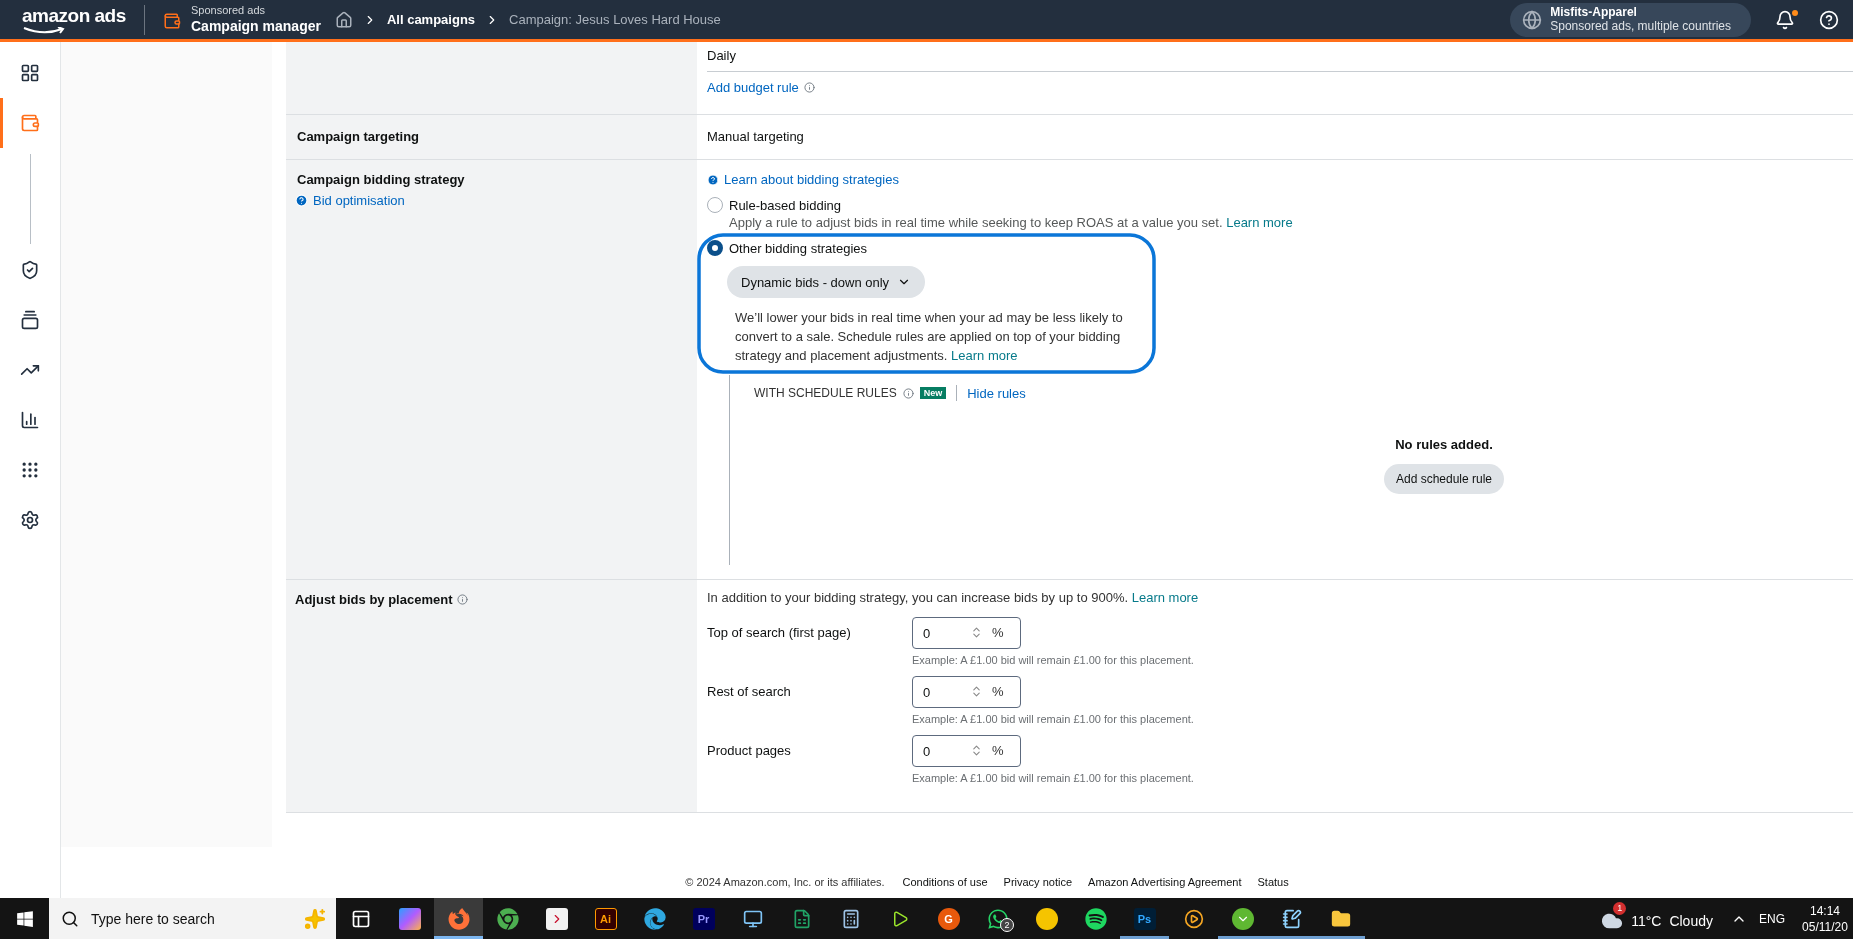  I want to click on sparkle-icon, so click(315, 918).